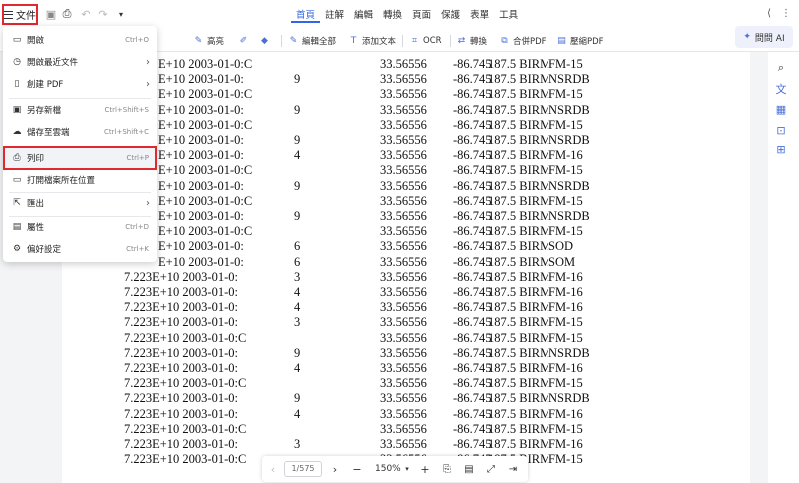 The width and height of the screenshot is (799, 483). What do you see at coordinates (363, 15) in the screenshot?
I see `tab-edit: 編輯` at bounding box center [363, 15].